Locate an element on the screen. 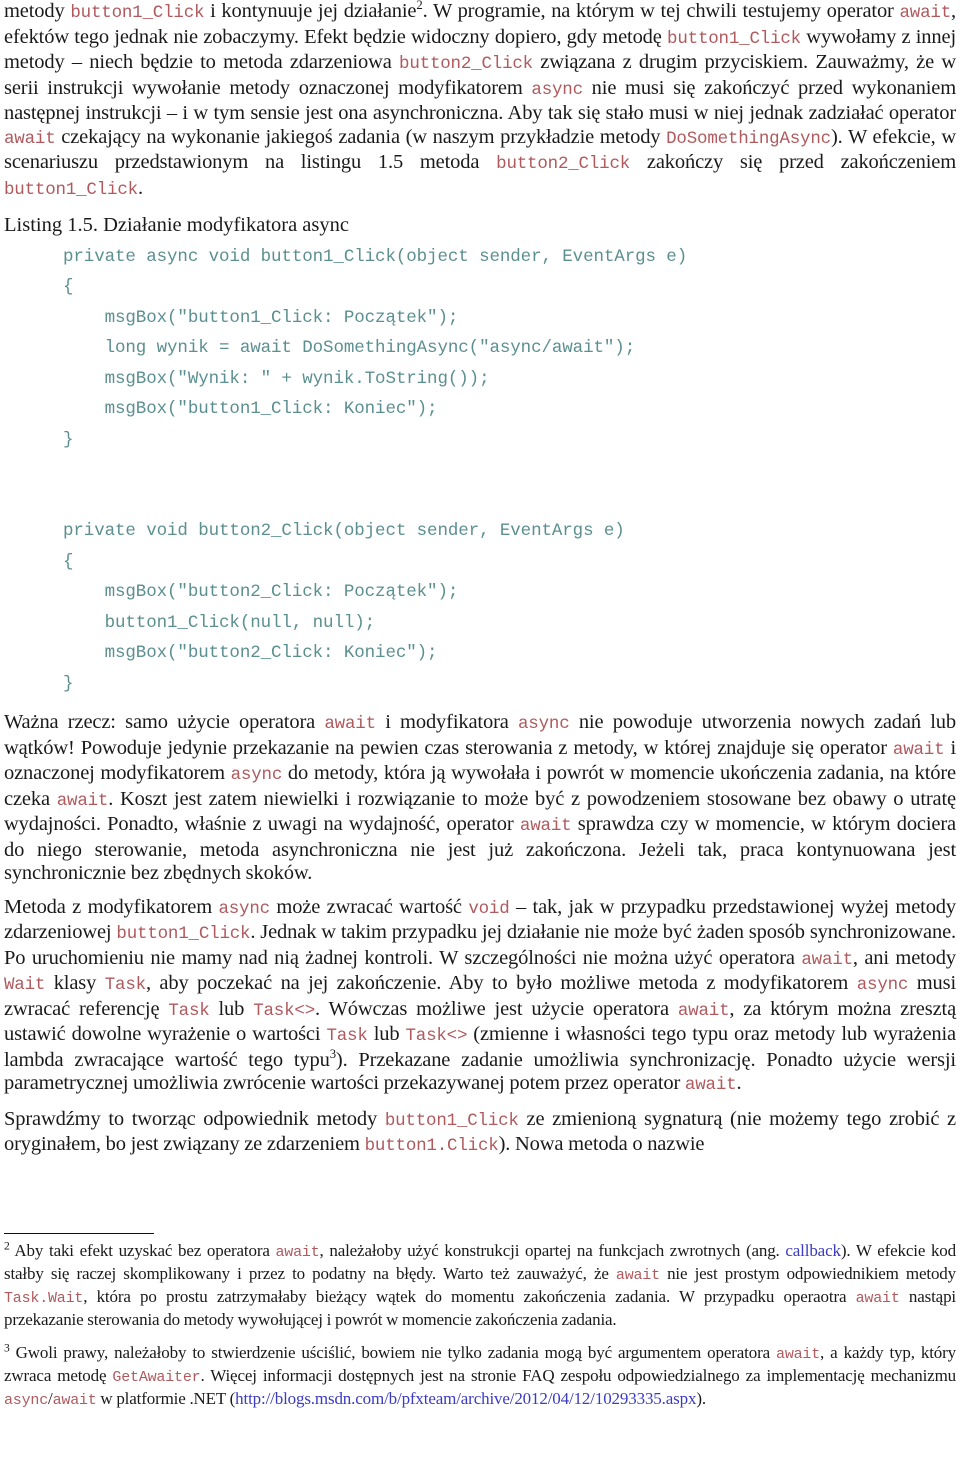 This screenshot has width=960, height=1470. text-segment: Aby taki efekt uzyskać bez operatora is located at coordinates (142, 1250).